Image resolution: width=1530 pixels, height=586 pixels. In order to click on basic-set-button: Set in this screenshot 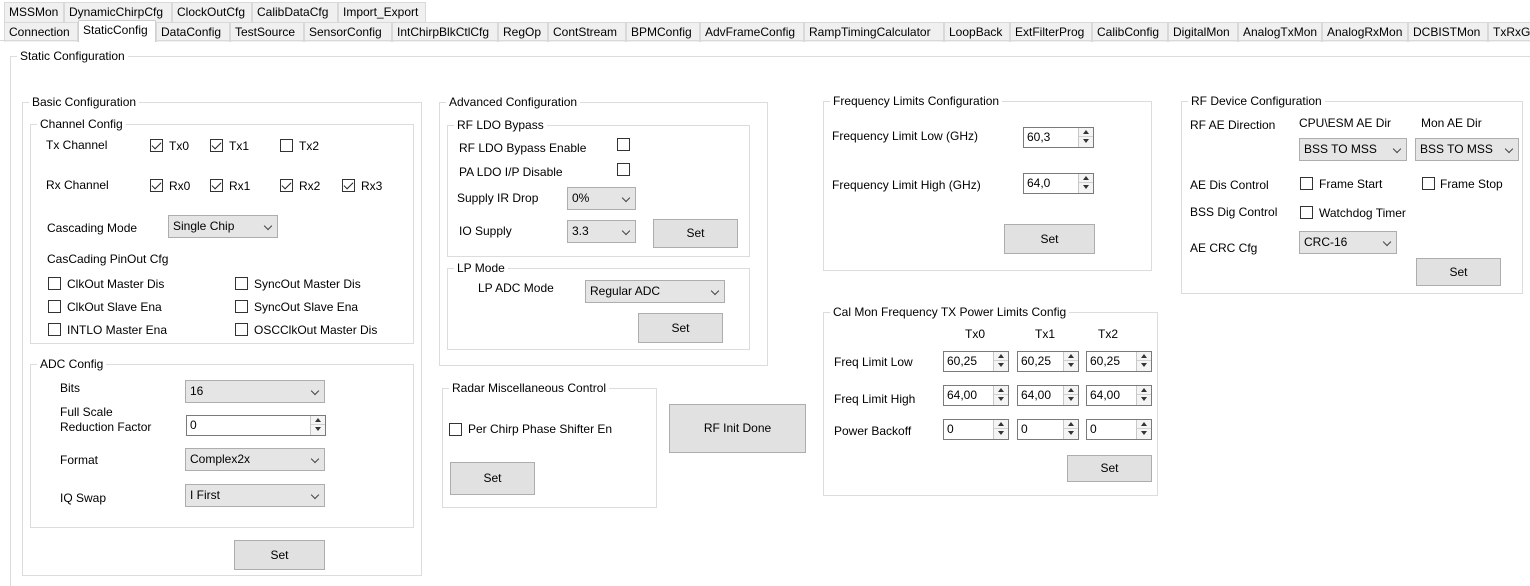, I will do `click(279, 555)`.